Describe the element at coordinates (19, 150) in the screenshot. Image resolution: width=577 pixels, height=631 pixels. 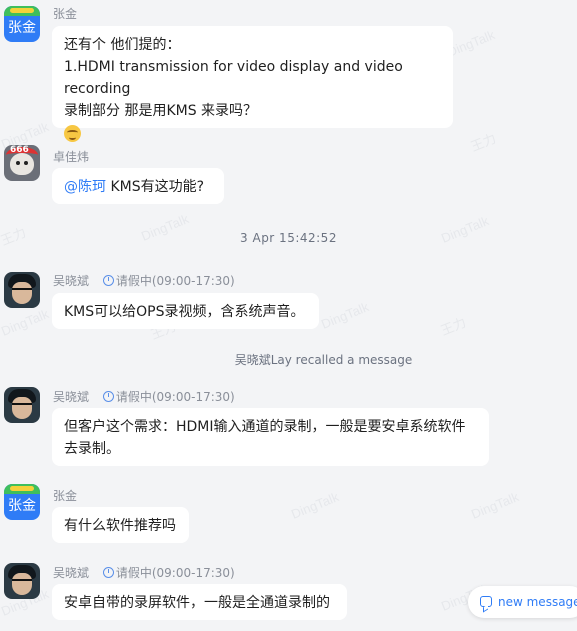
I see `avatar-number: 666` at that location.